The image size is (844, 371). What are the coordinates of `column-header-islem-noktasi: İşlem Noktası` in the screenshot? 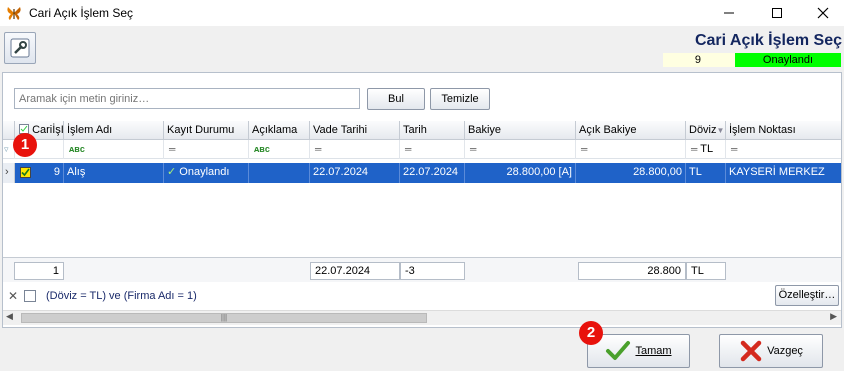 It's located at (783, 130).